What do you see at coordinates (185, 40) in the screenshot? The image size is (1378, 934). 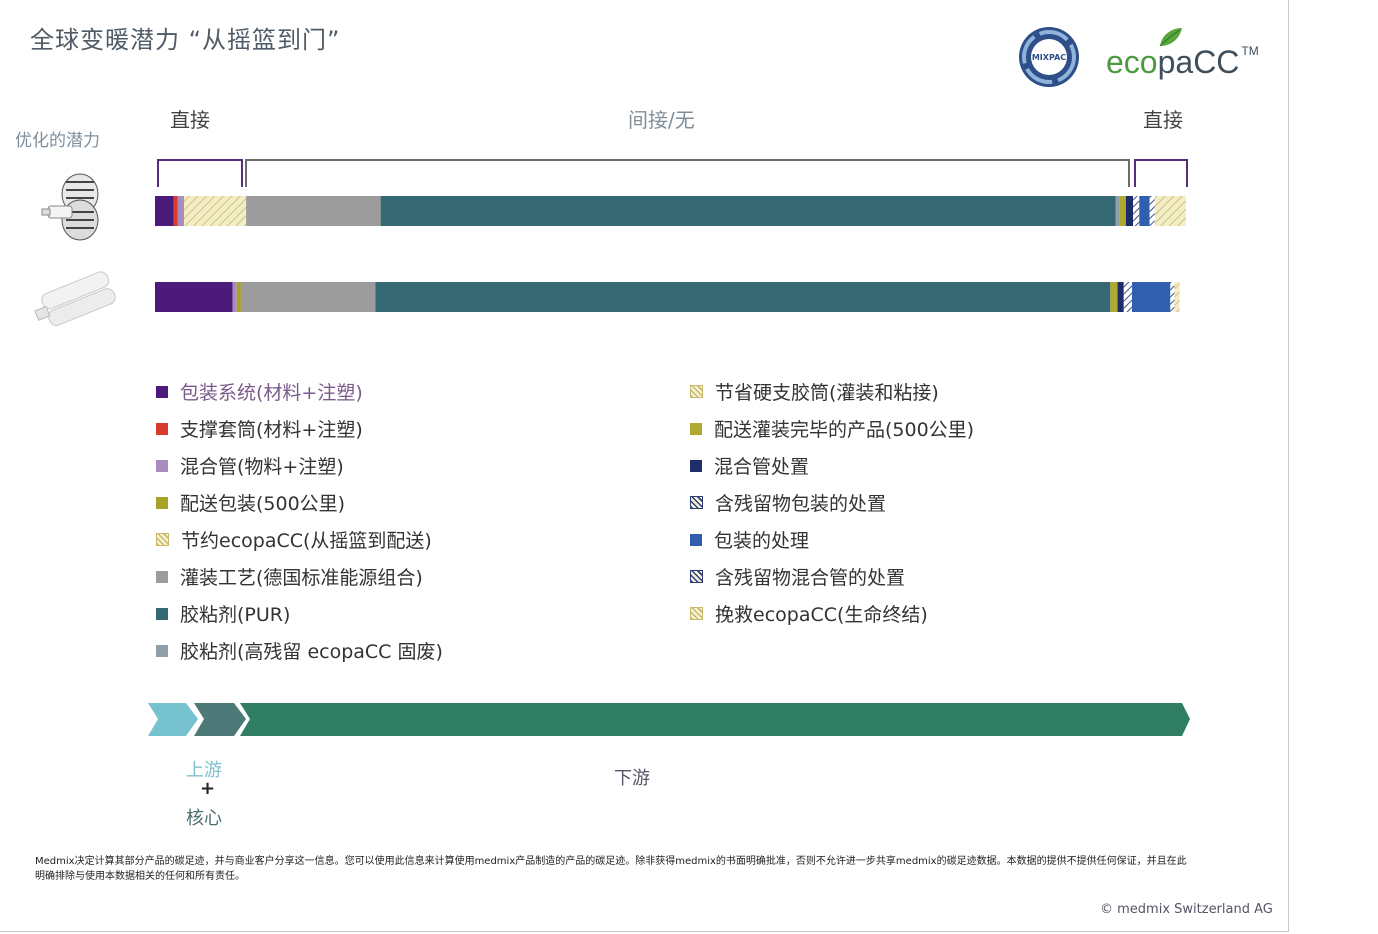 I see `page-title: 全球变暖潜力 “从摇篮到门”` at bounding box center [185, 40].